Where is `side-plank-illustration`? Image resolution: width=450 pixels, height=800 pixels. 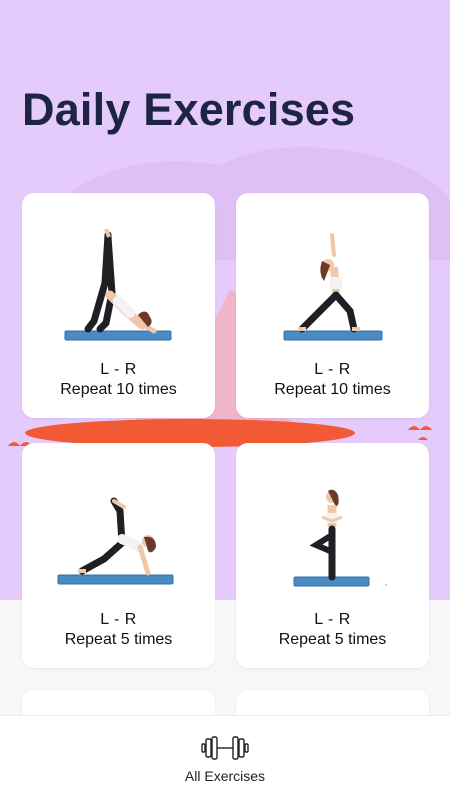
side-plank-illustration is located at coordinates (115, 541).